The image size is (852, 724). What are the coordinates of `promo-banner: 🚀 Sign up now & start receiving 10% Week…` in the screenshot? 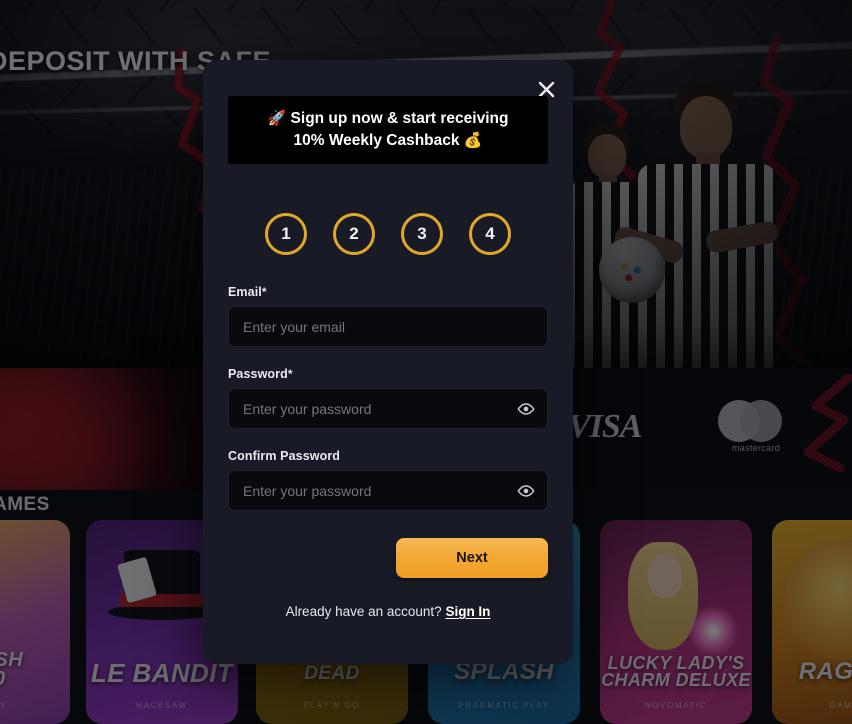 It's located at (388, 130).